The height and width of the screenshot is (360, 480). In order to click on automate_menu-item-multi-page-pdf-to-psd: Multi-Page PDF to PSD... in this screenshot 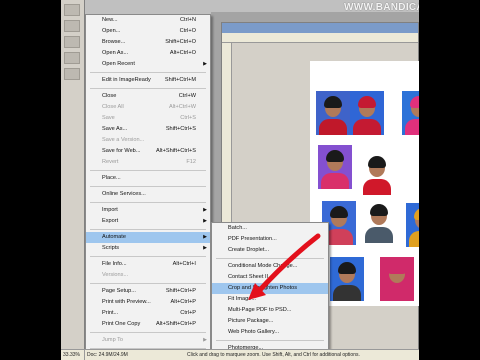, I will do `click(270, 310)`.